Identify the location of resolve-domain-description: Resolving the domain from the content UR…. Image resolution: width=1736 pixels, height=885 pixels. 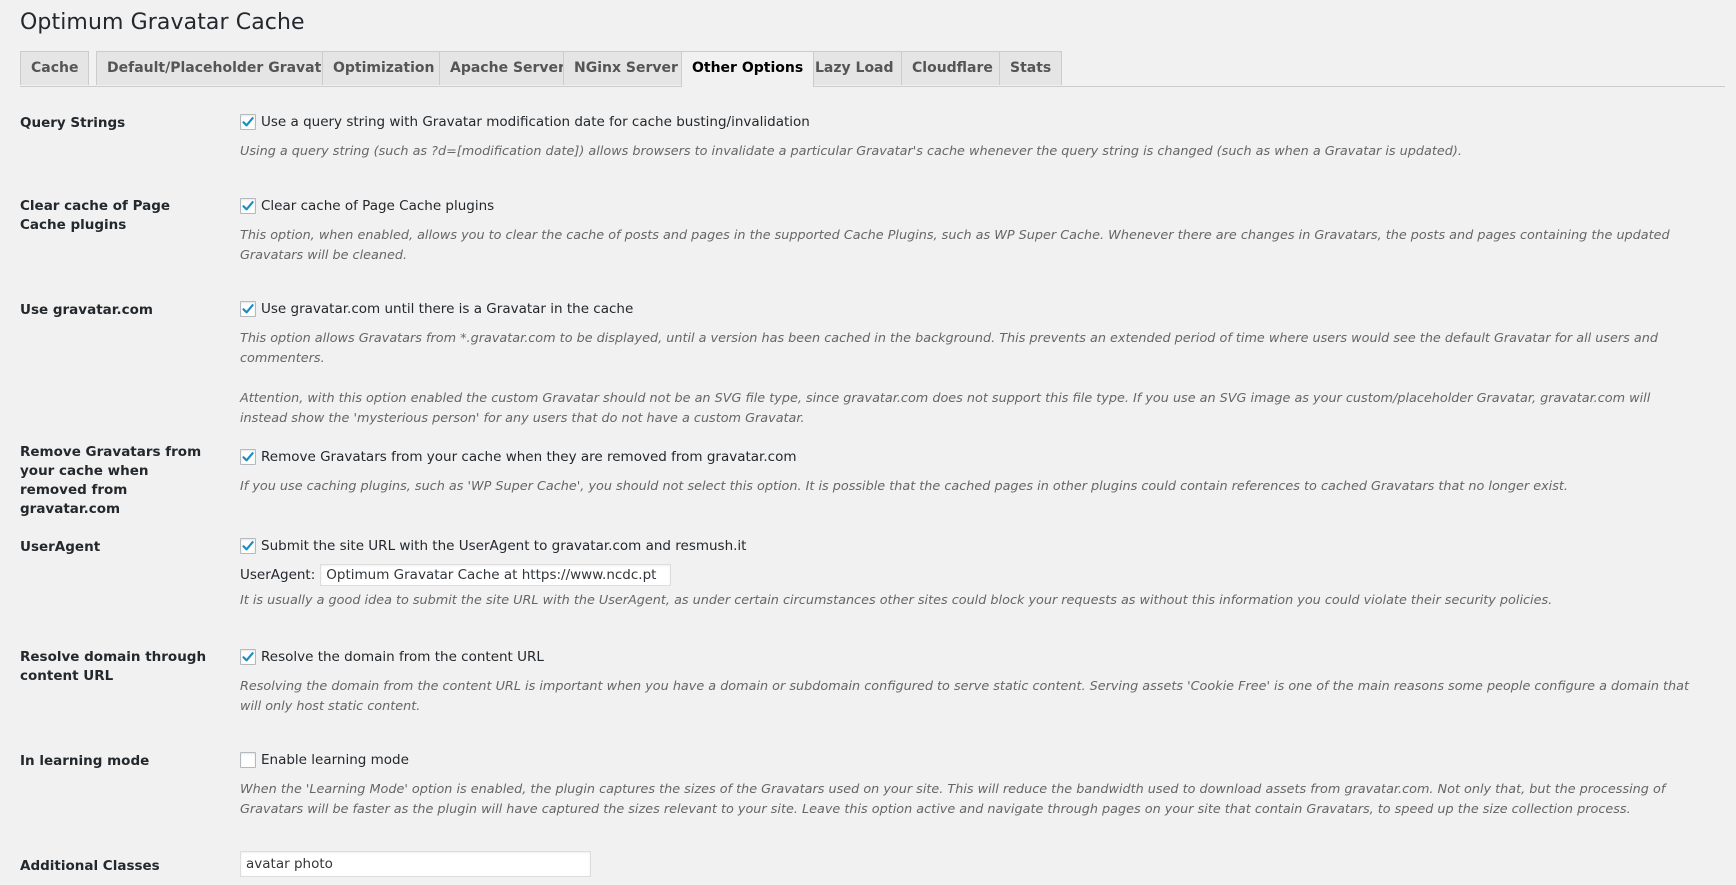
(964, 696).